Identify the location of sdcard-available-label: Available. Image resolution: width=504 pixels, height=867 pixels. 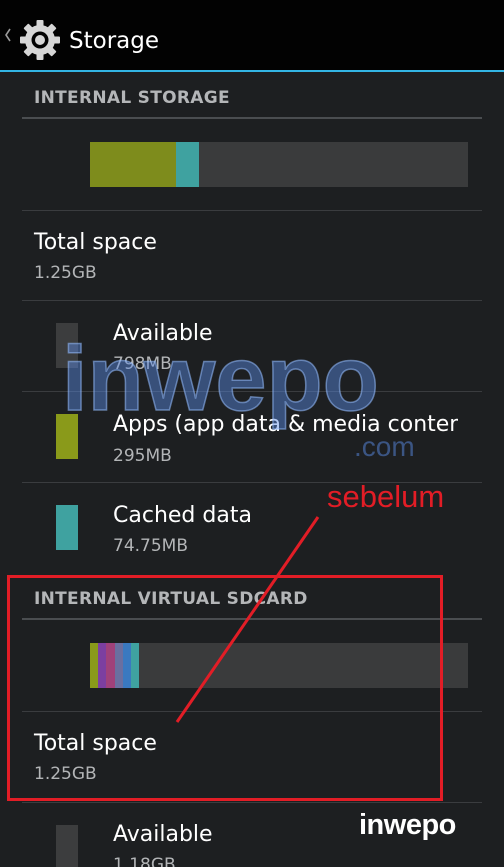
(163, 834).